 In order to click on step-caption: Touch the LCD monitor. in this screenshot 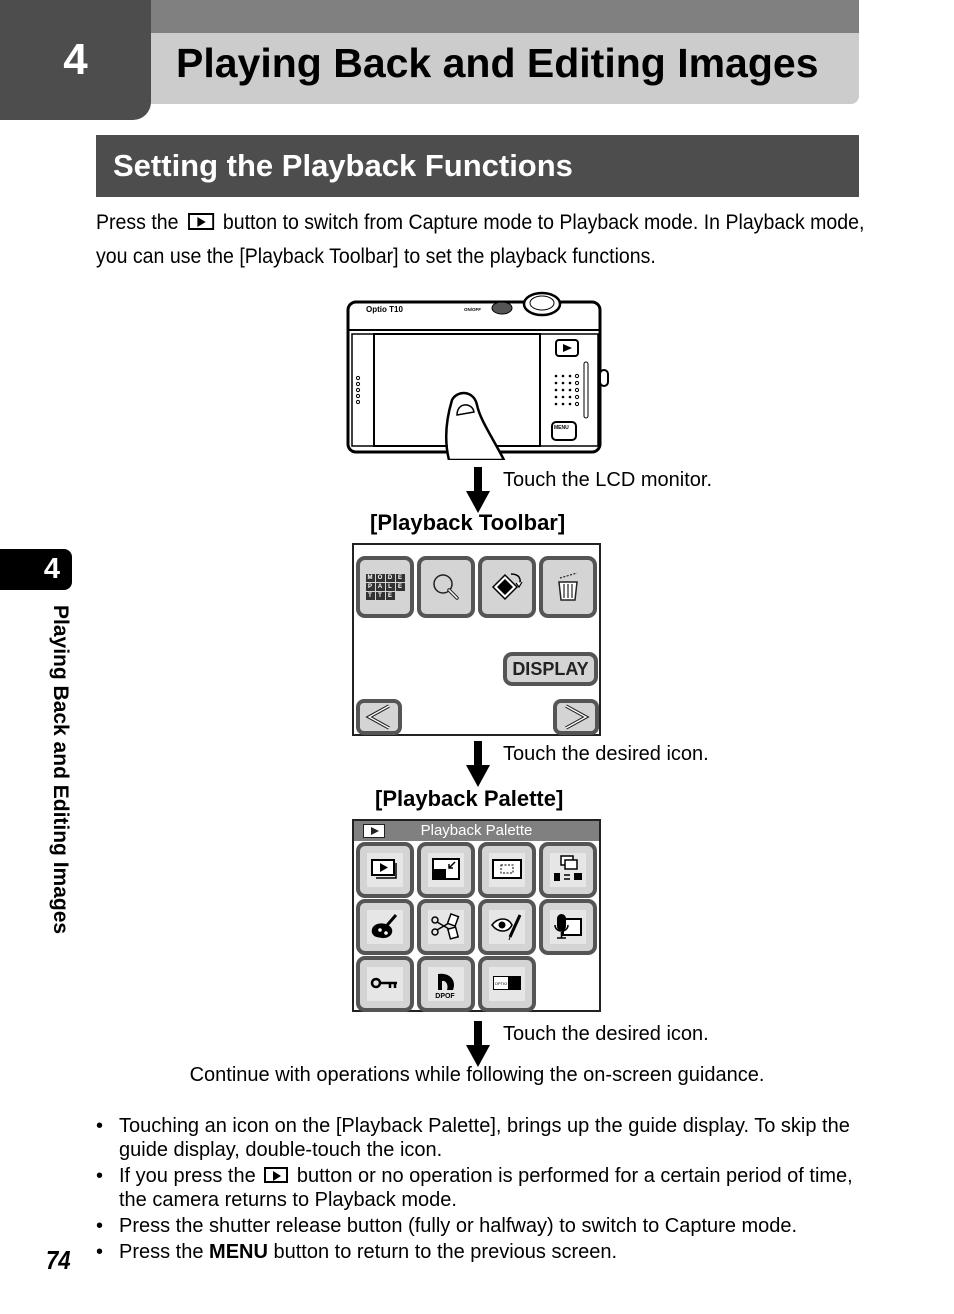, I will do `click(607, 480)`.